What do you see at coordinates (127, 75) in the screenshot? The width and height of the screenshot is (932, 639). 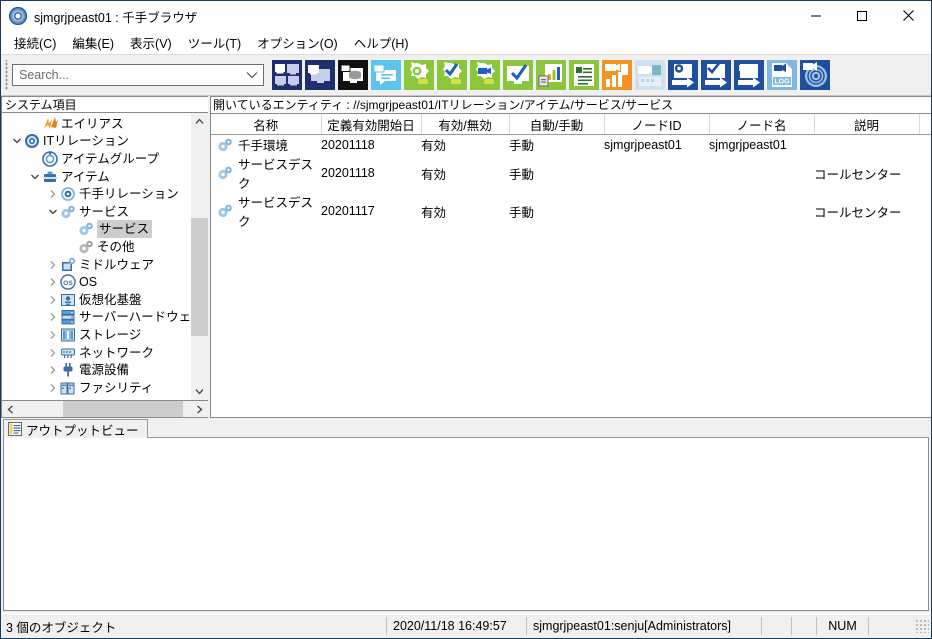 I see `search-input` at bounding box center [127, 75].